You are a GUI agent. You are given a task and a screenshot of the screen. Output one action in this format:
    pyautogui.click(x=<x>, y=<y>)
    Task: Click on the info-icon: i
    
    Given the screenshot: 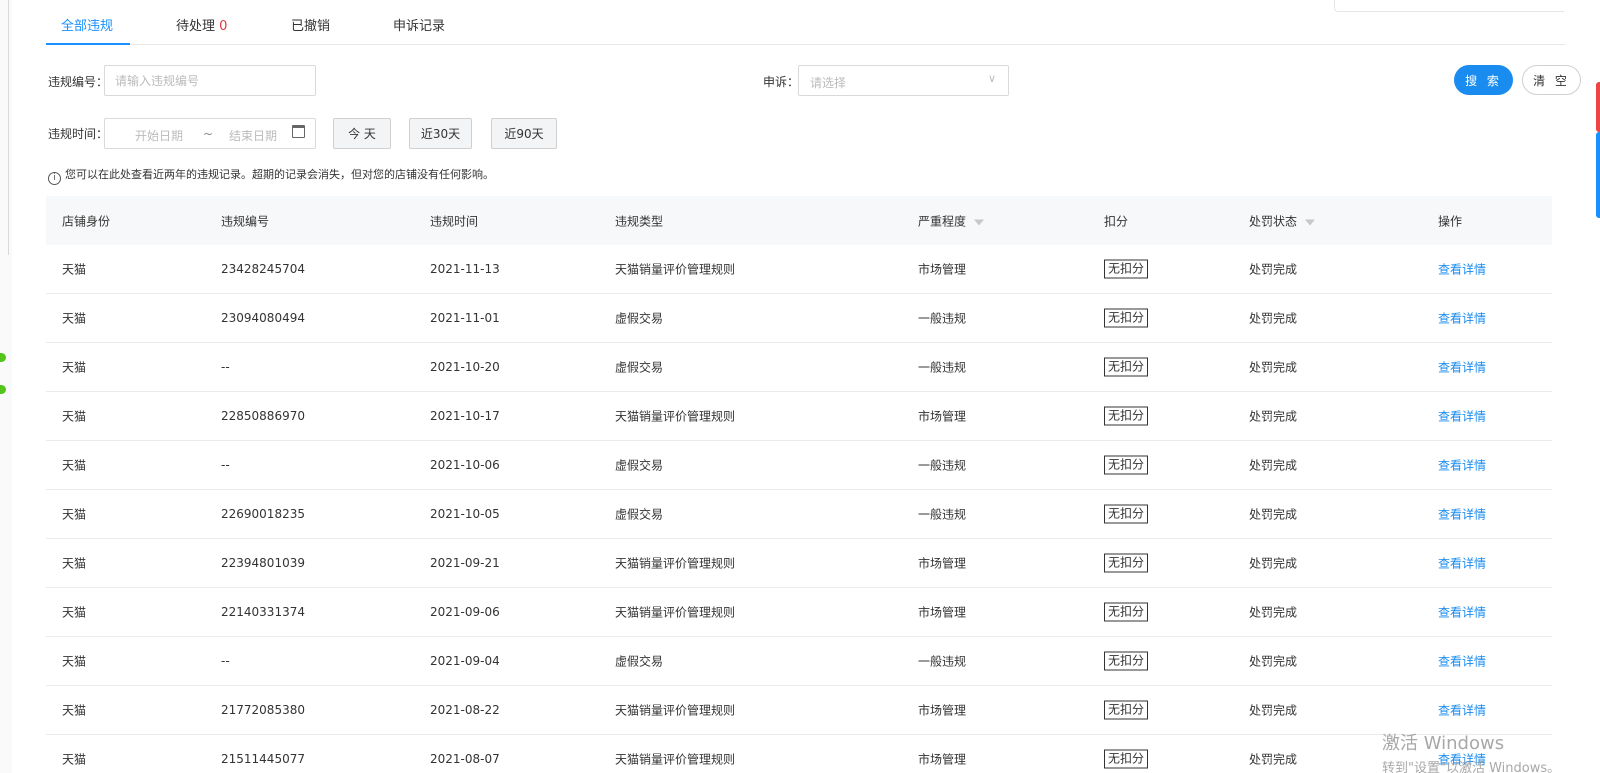 What is the action you would take?
    pyautogui.click(x=54, y=178)
    